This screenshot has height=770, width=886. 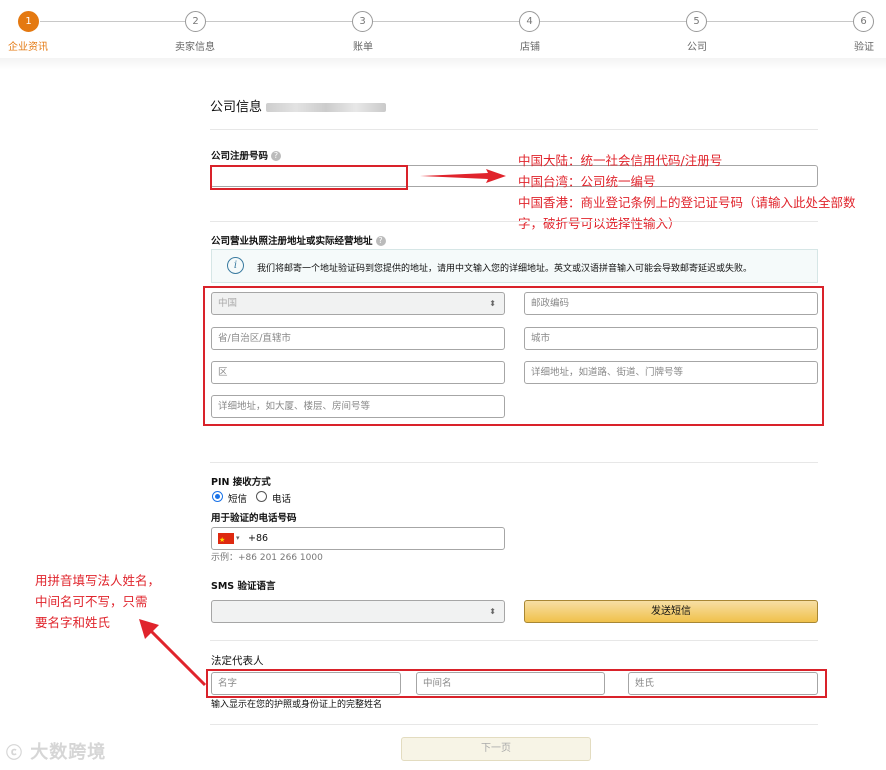 I want to click on watermark-logo: ⓒ 大数跨境, so click(x=56, y=751).